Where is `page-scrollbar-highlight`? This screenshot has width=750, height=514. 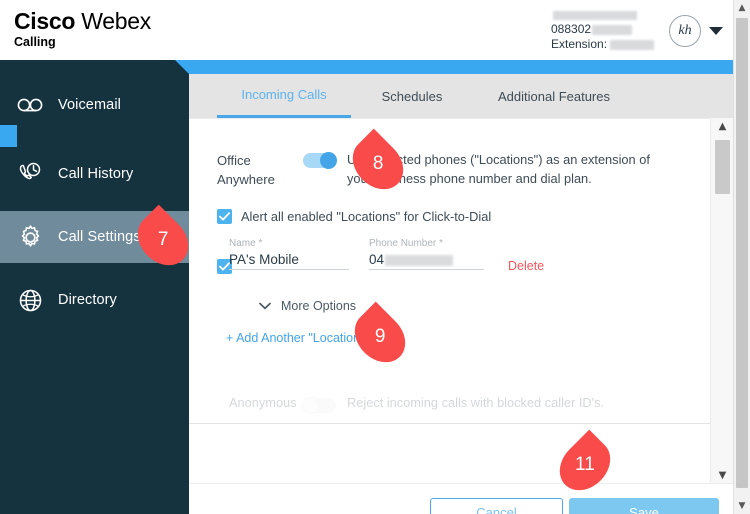 page-scrollbar-highlight is located at coordinates (8, 136).